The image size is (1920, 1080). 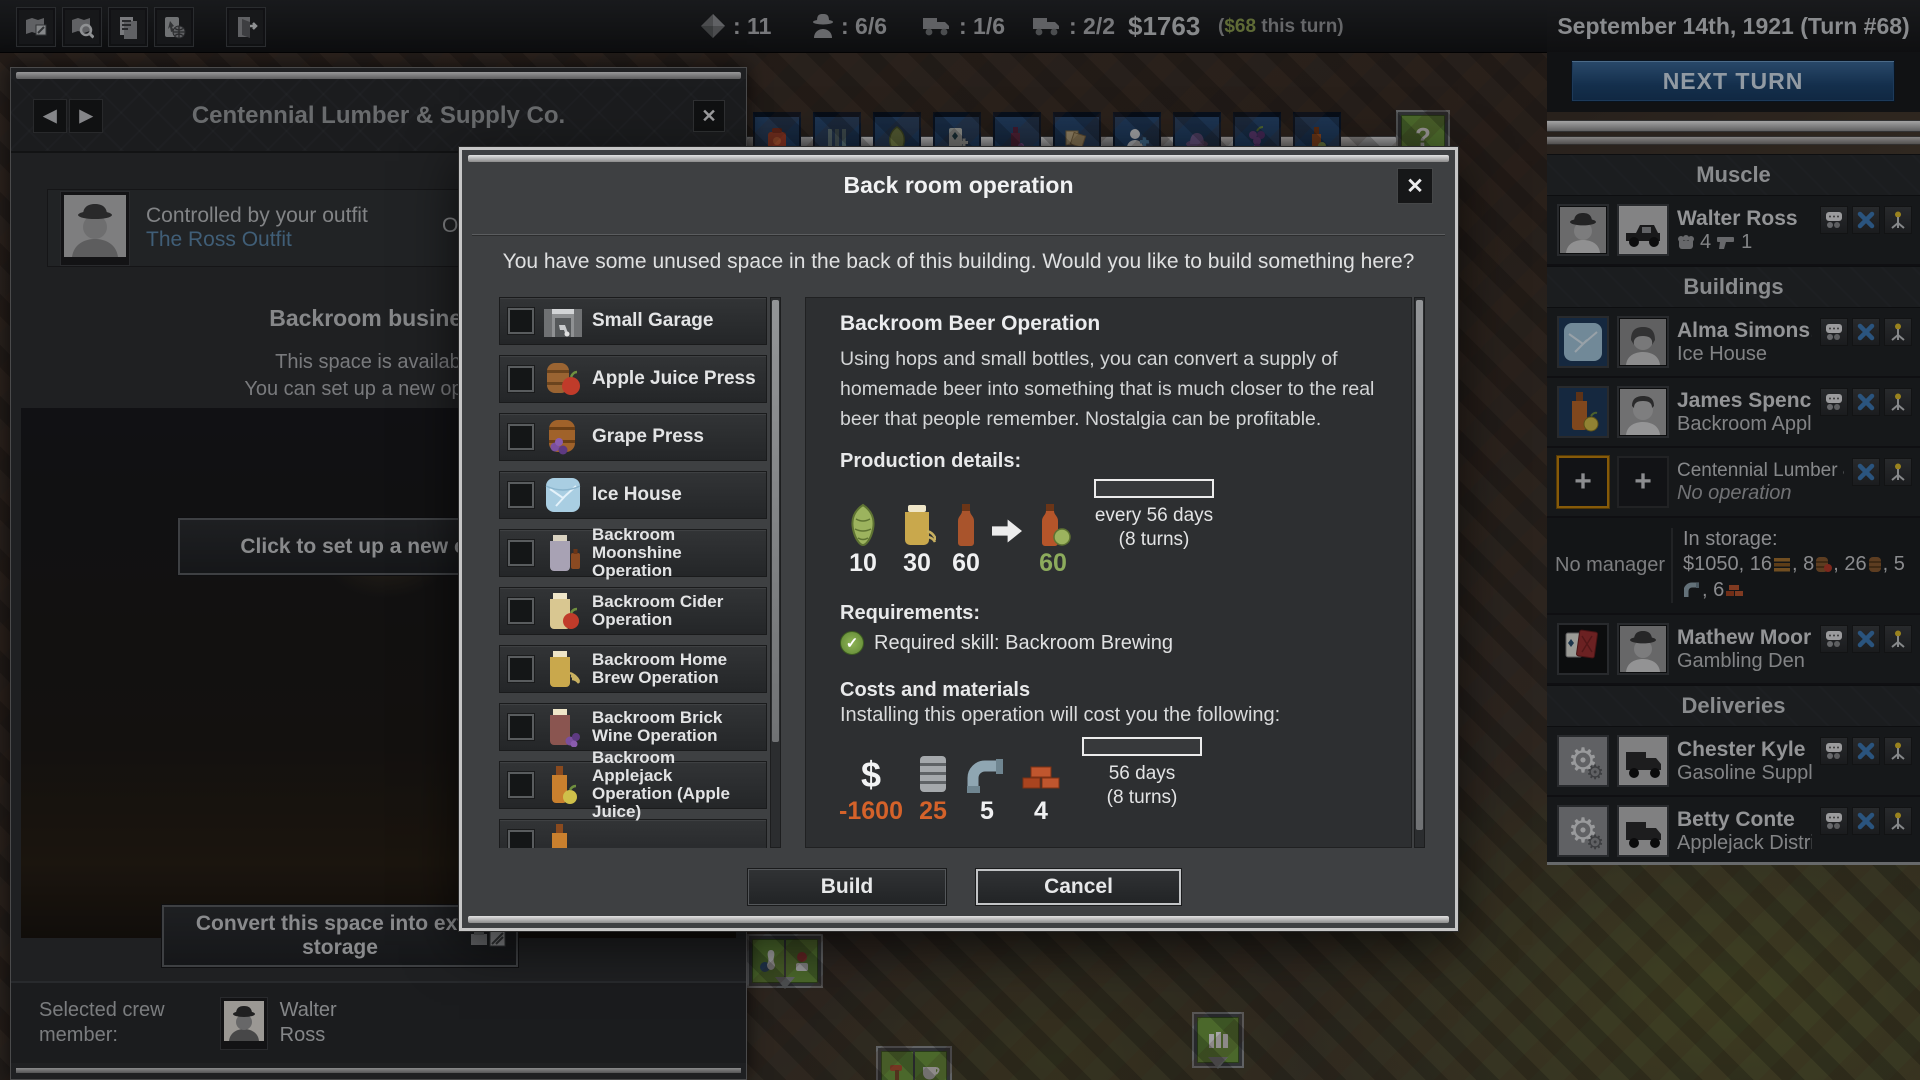 I want to click on list-scrollbar-thumb, so click(x=775, y=521).